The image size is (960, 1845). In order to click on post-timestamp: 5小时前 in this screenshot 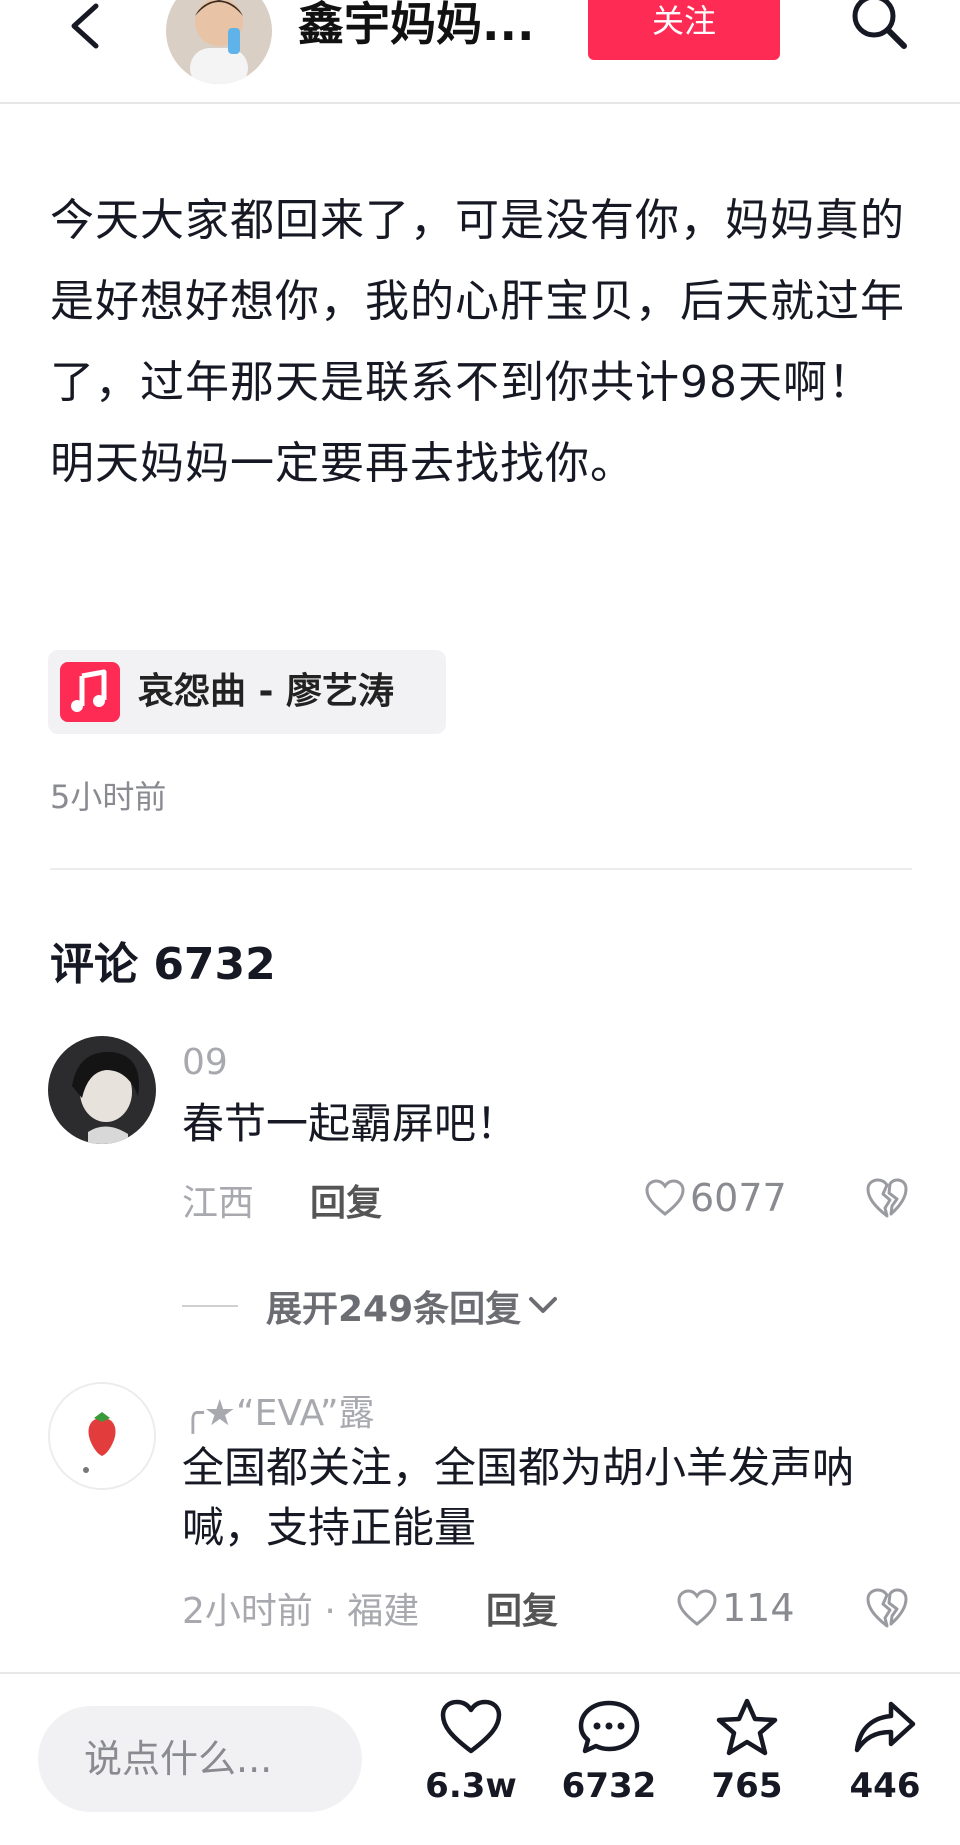, I will do `click(108, 797)`.